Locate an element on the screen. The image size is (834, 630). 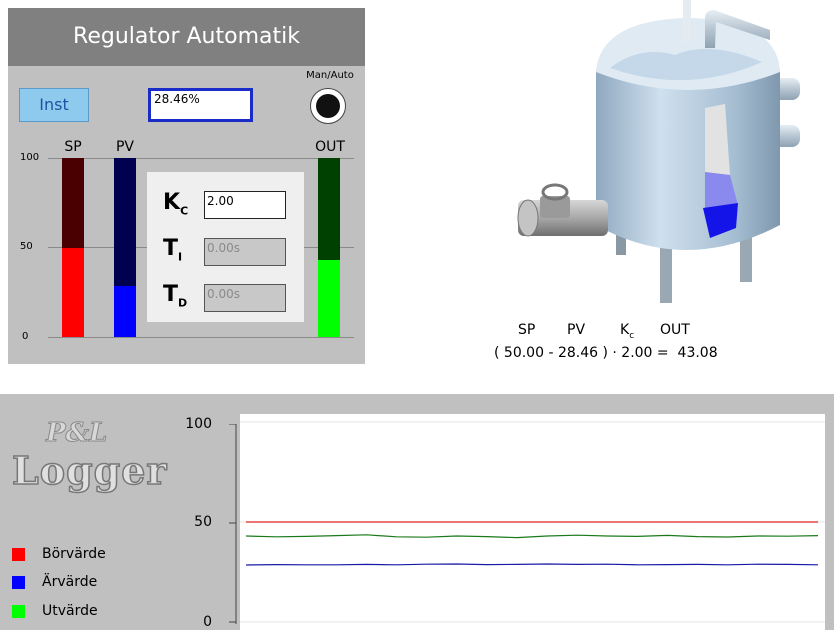
series-line-ärvärde is located at coordinates (532, 564).